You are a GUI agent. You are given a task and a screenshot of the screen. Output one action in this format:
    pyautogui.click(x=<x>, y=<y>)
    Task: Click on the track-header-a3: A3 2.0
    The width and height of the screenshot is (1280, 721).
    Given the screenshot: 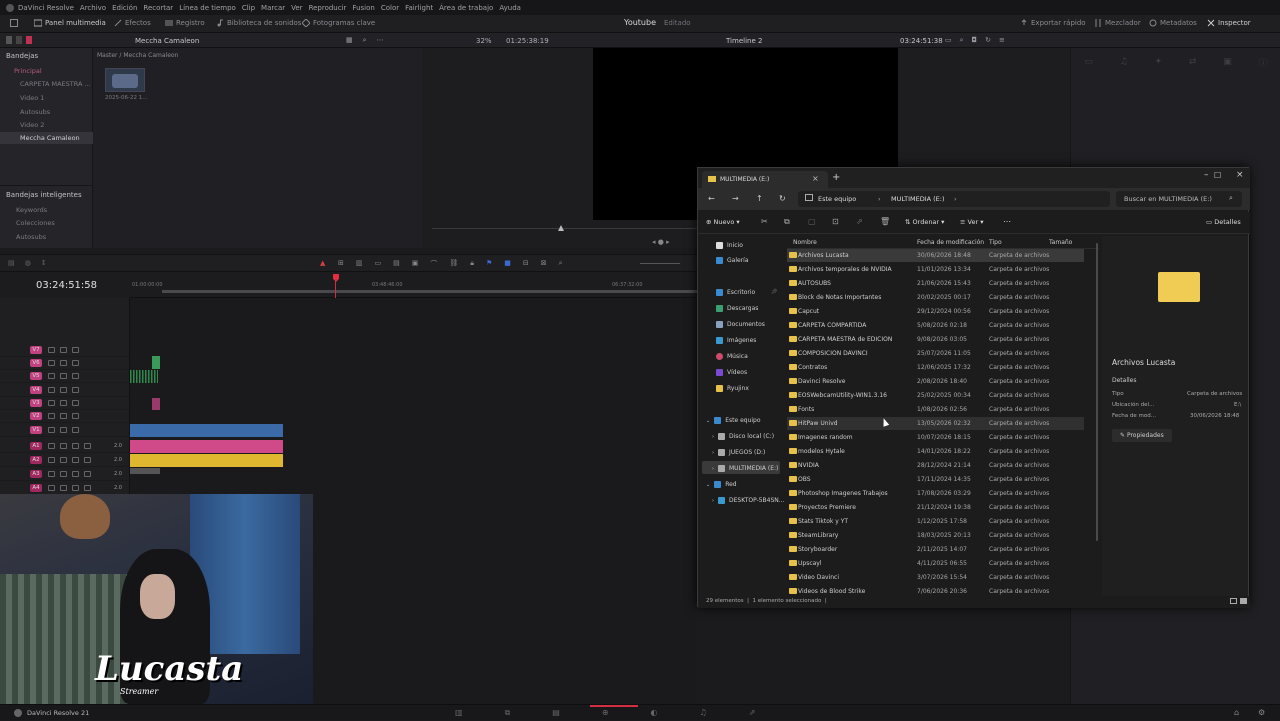 What is the action you would take?
    pyautogui.click(x=65, y=474)
    